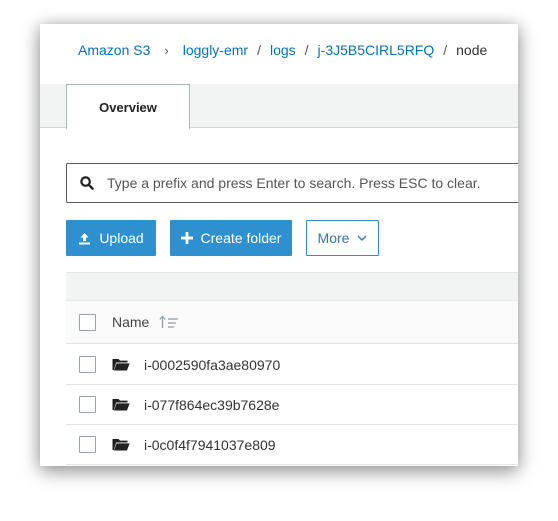 The height and width of the screenshot is (521, 558). Describe the element at coordinates (212, 365) in the screenshot. I see `folder-name-link: i-0002590fa3ae80970` at that location.